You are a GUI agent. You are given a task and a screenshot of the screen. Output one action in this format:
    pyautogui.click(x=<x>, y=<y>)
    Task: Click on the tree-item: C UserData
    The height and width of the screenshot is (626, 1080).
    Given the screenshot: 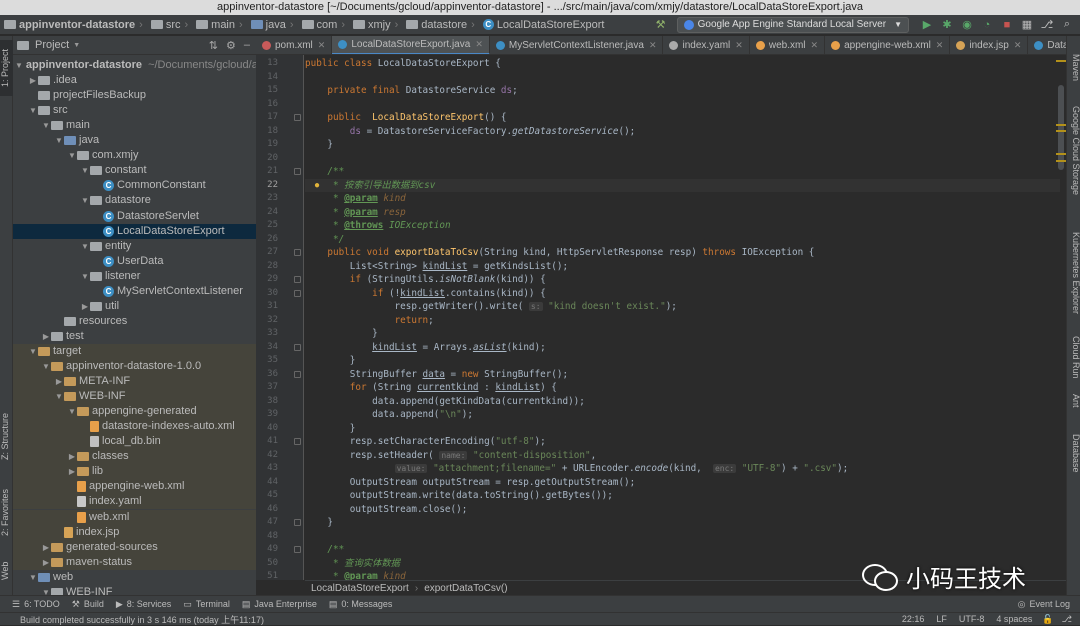 What is the action you would take?
    pyautogui.click(x=134, y=261)
    